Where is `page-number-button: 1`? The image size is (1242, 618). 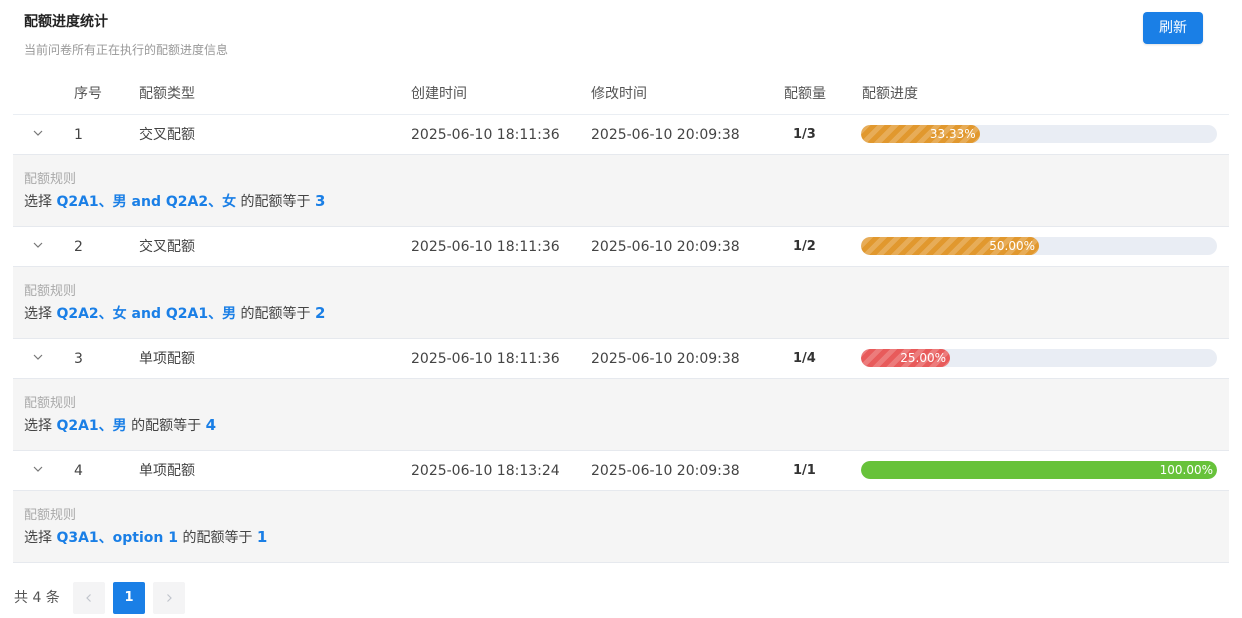 page-number-button: 1 is located at coordinates (129, 598).